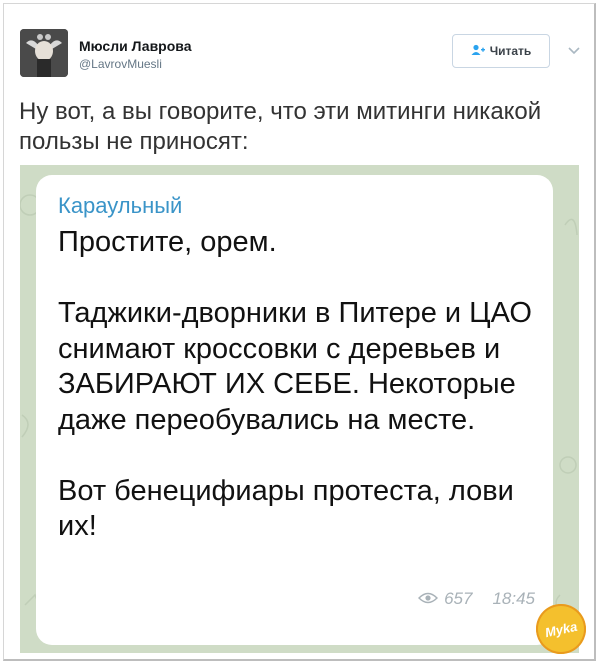  What do you see at coordinates (513, 598) in the screenshot?
I see `message-time: 18:45` at bounding box center [513, 598].